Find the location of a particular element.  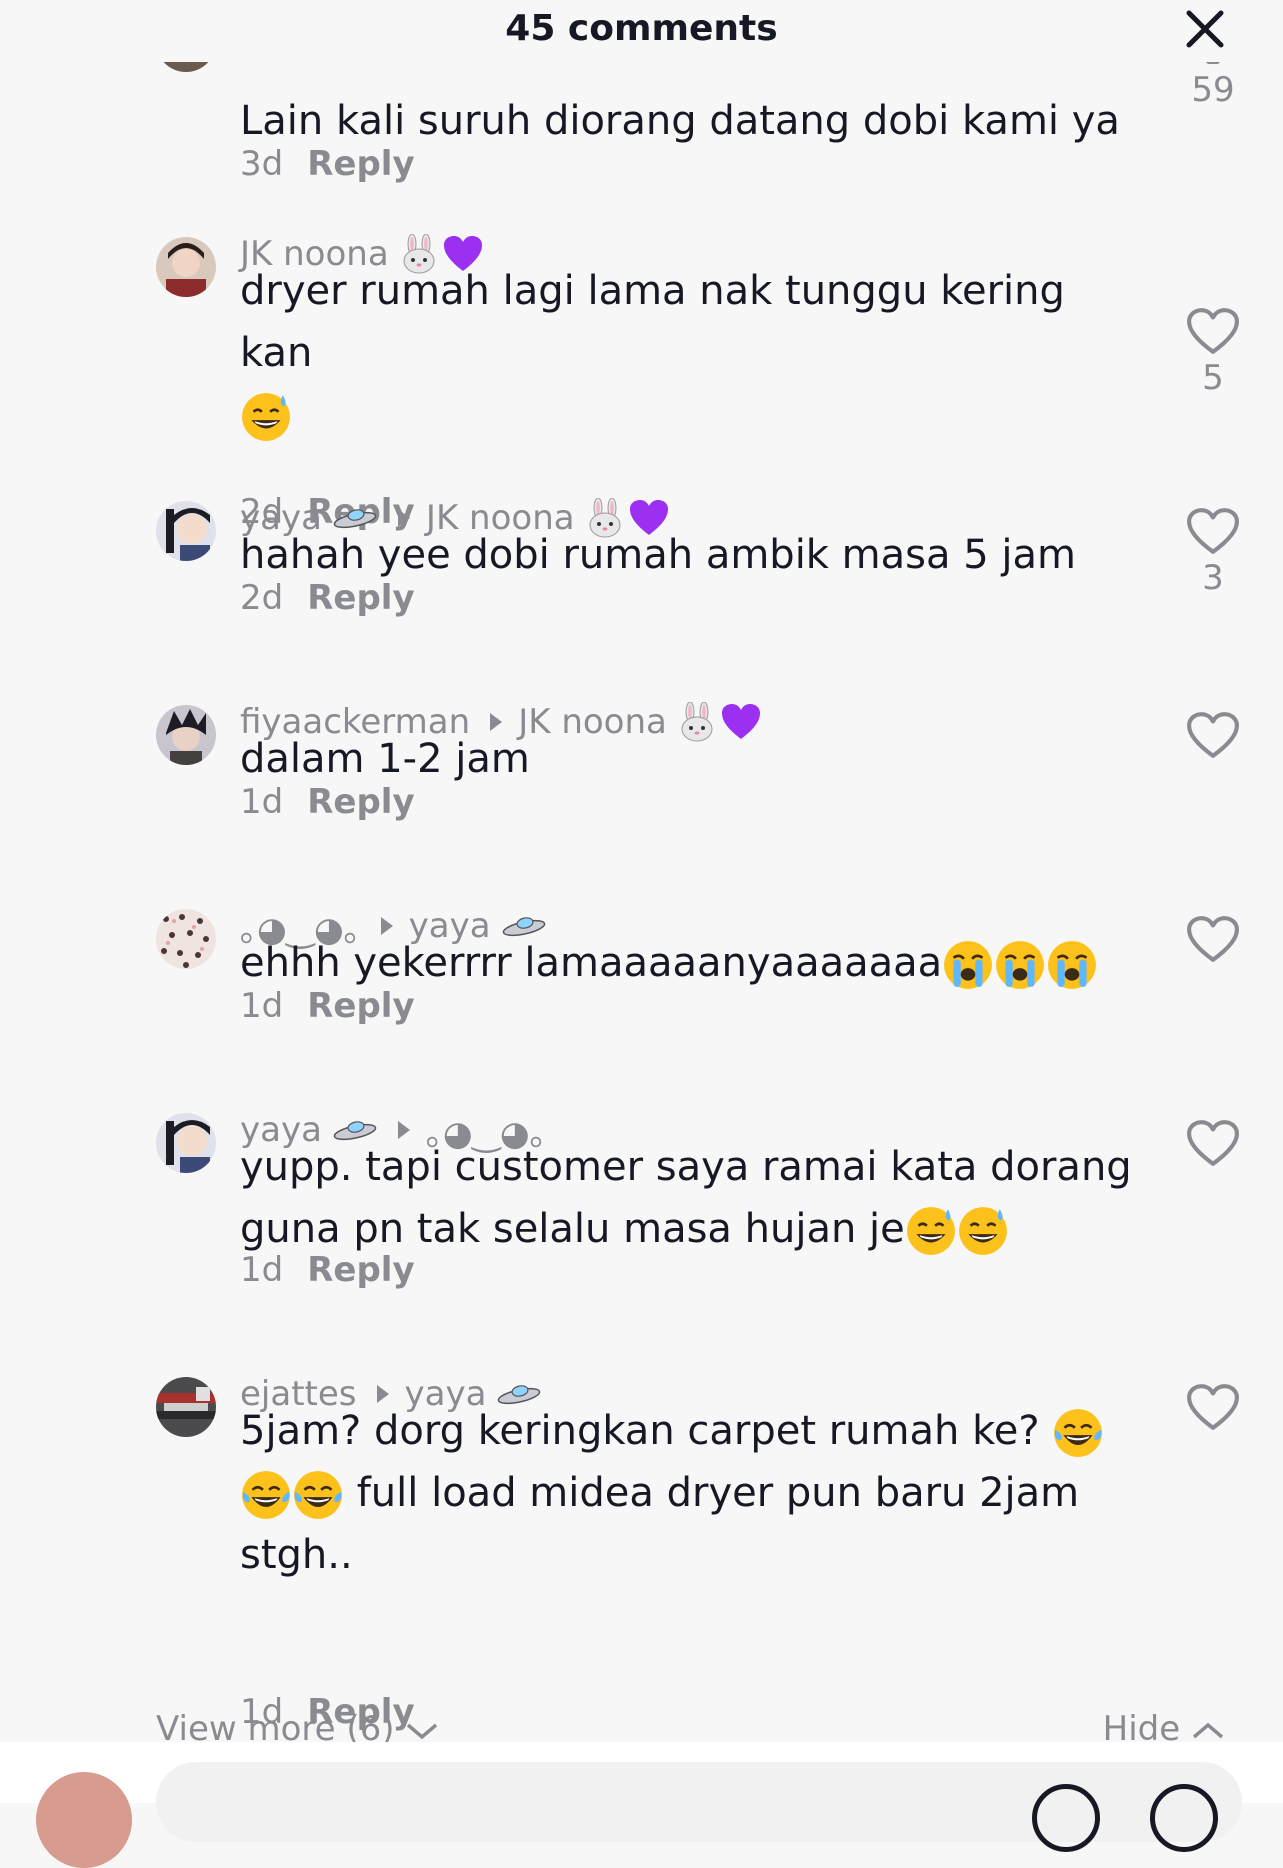

chevron-up-icon is located at coordinates (1208, 1730).